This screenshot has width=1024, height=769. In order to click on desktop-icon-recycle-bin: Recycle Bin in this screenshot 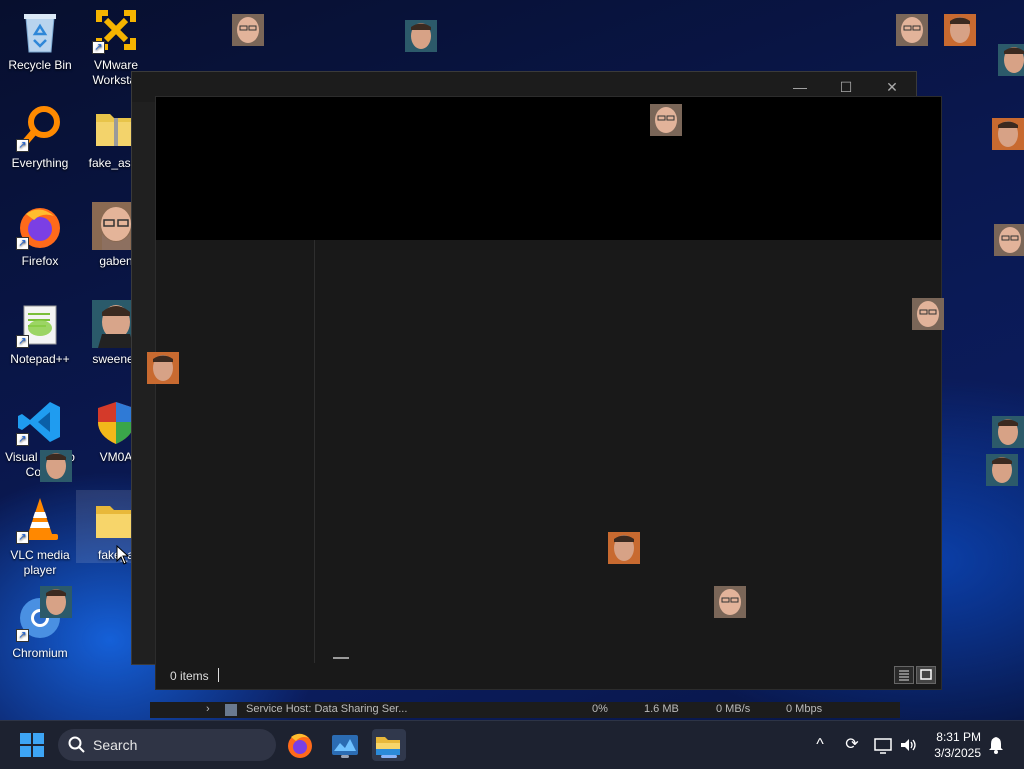, I will do `click(40, 36)`.